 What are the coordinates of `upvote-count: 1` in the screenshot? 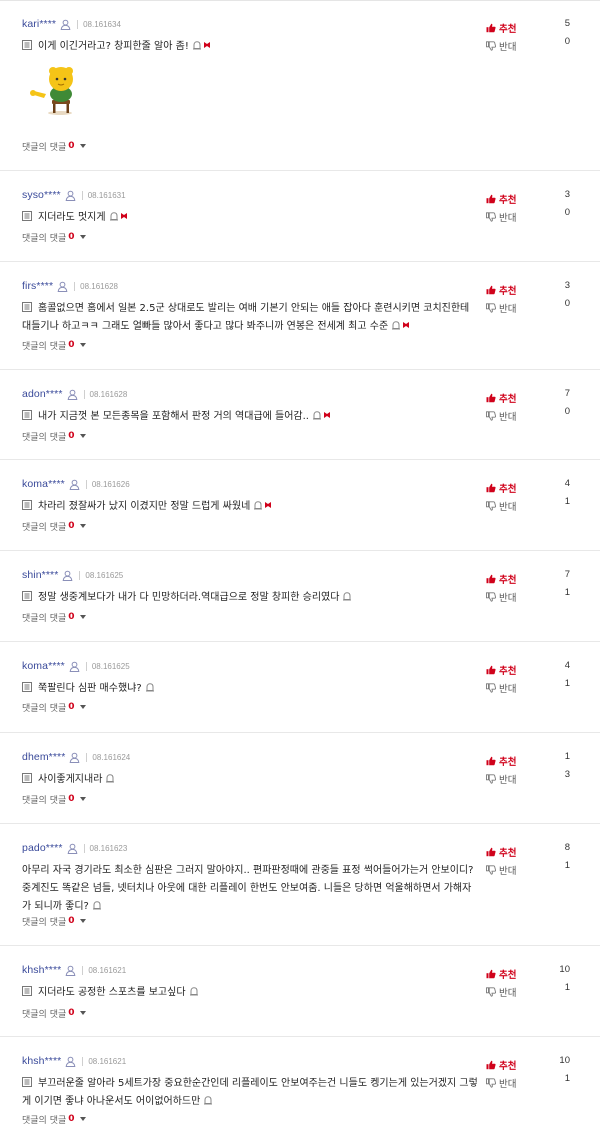 It's located at (567, 756).